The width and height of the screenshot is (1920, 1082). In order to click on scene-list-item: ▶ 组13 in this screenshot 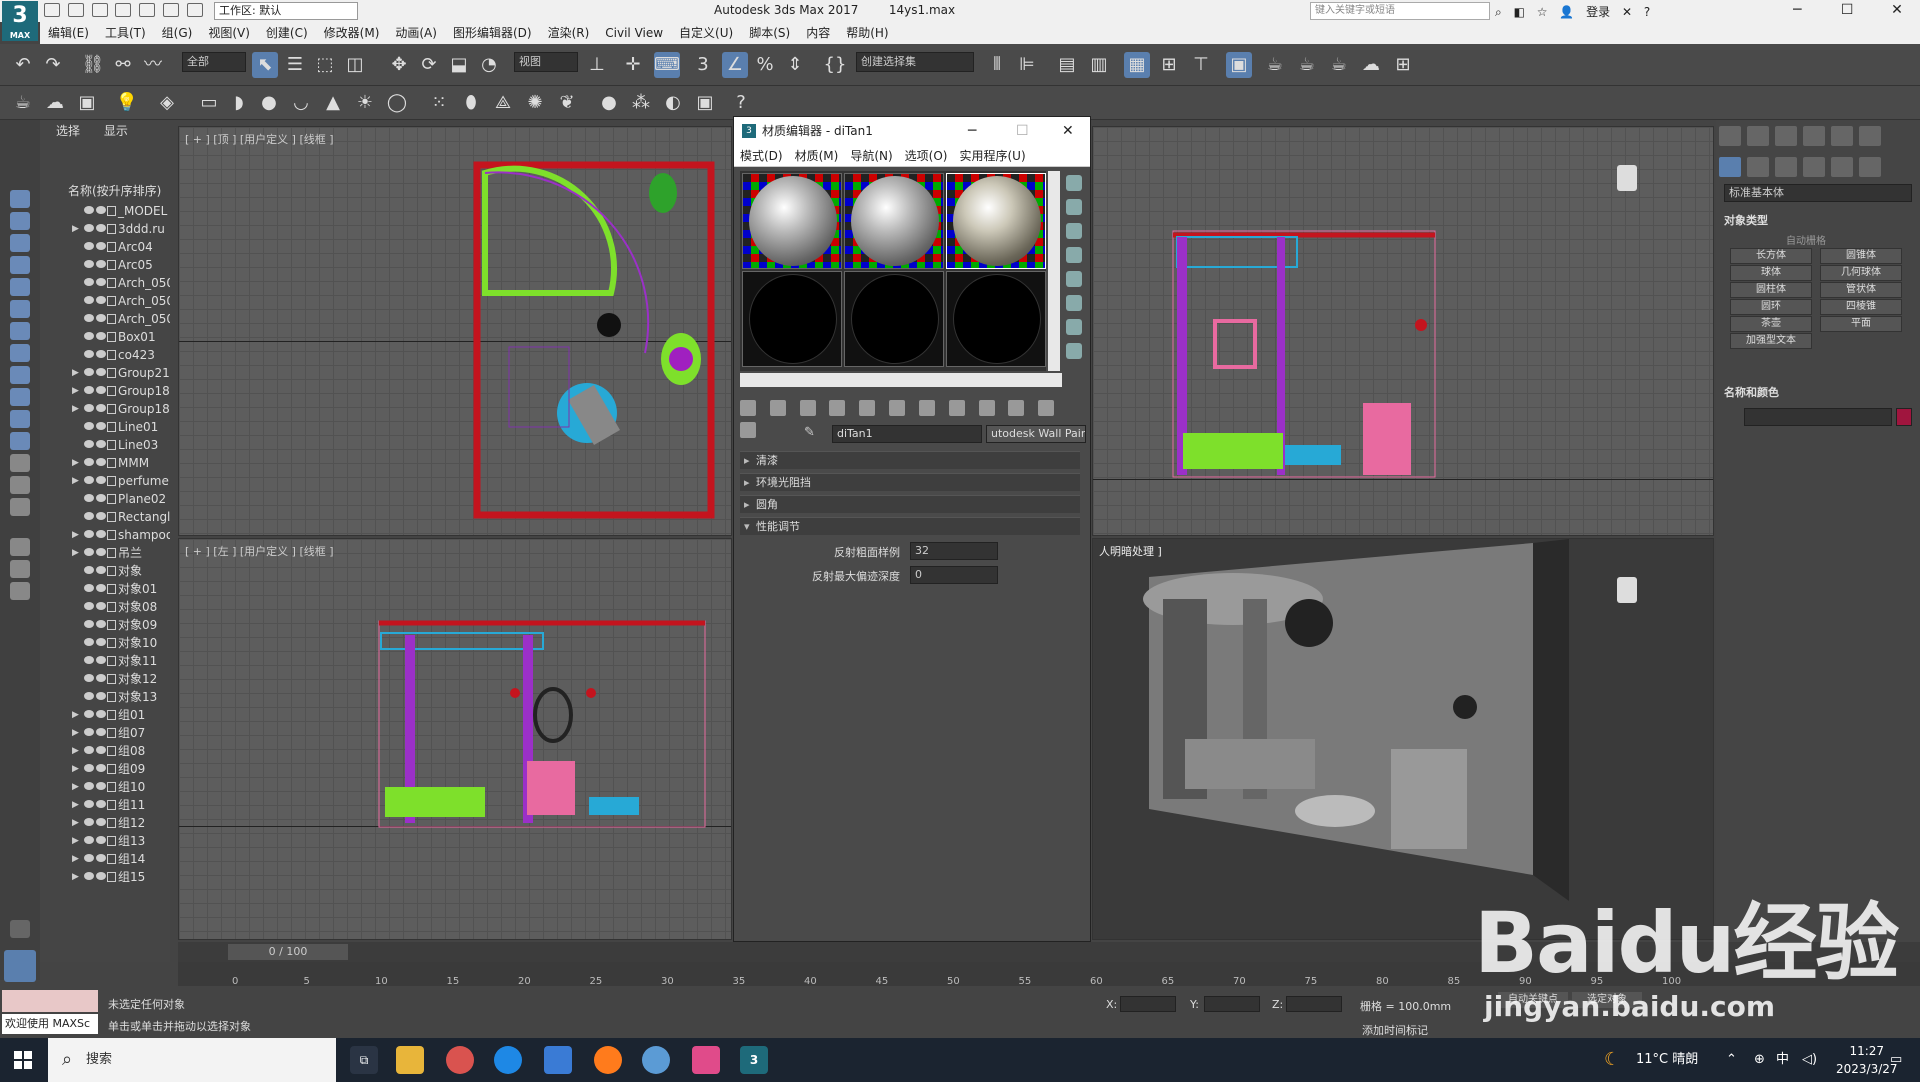, I will do `click(120, 841)`.